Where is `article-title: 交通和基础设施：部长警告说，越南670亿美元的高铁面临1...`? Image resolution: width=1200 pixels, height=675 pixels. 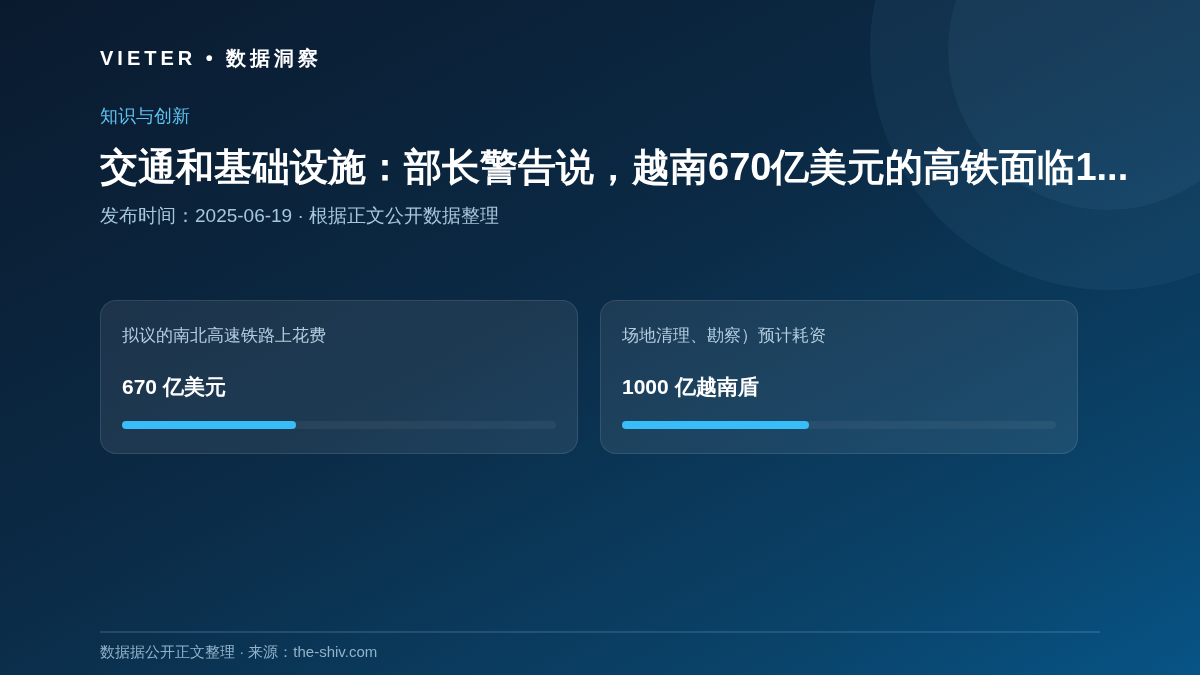 article-title: 交通和基础设施：部长警告说，越南670亿美元的高铁面临1... is located at coordinates (614, 167).